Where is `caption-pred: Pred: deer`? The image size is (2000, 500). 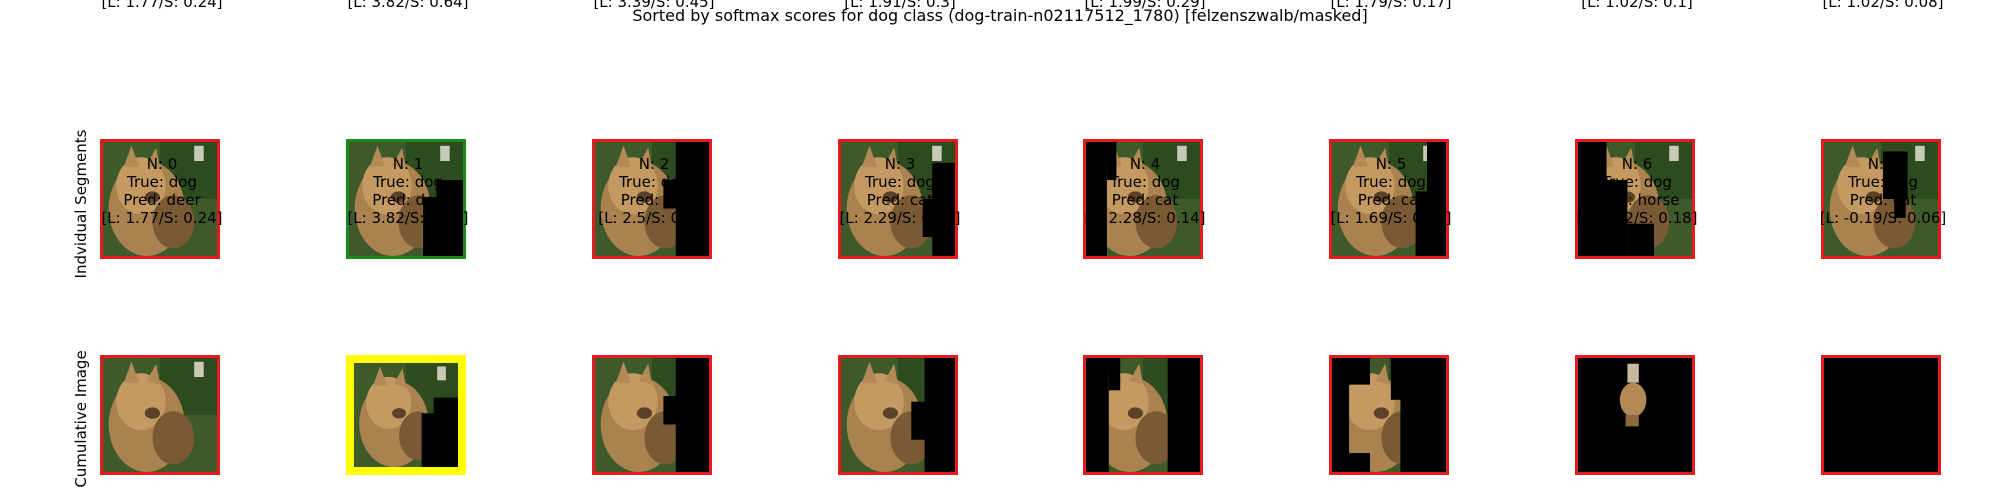 caption-pred: Pred: deer is located at coordinates (162, 200).